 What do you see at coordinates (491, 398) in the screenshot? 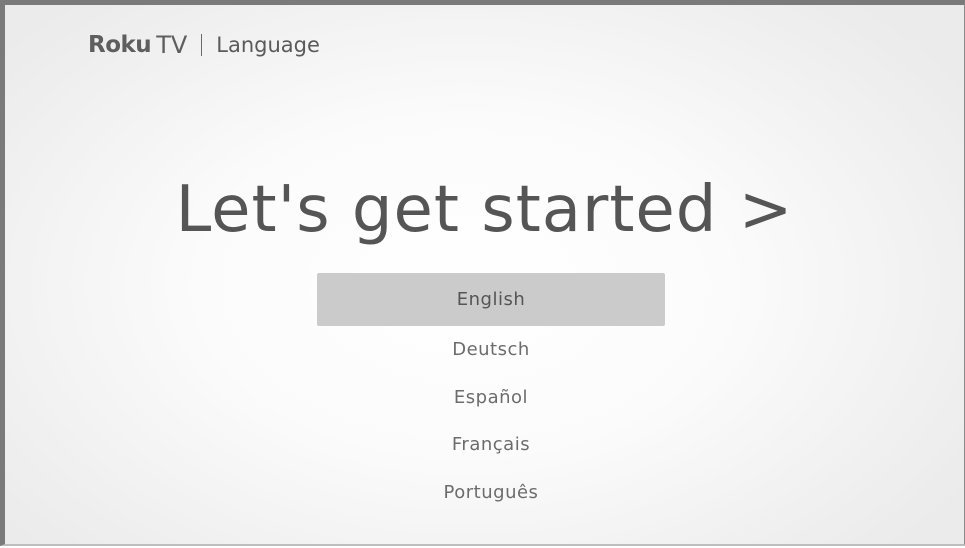
I see `language-option-espanol: Español` at bounding box center [491, 398].